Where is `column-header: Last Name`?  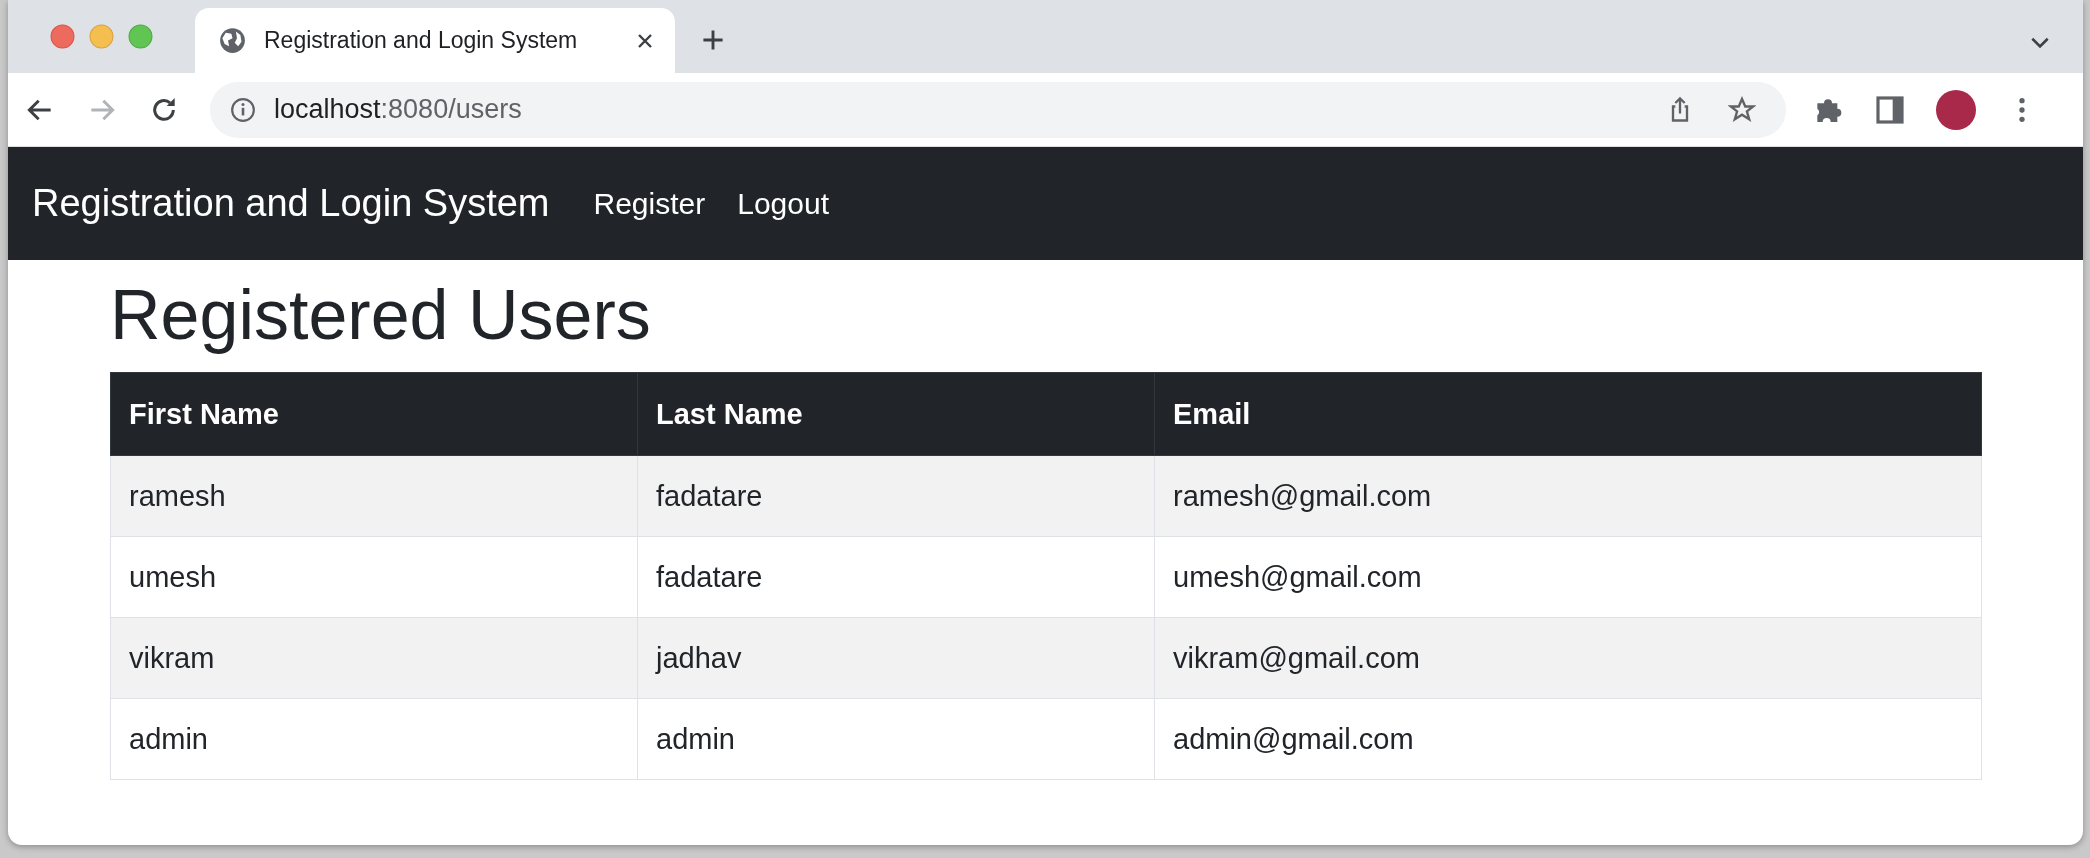
column-header: Last Name is located at coordinates (896, 414).